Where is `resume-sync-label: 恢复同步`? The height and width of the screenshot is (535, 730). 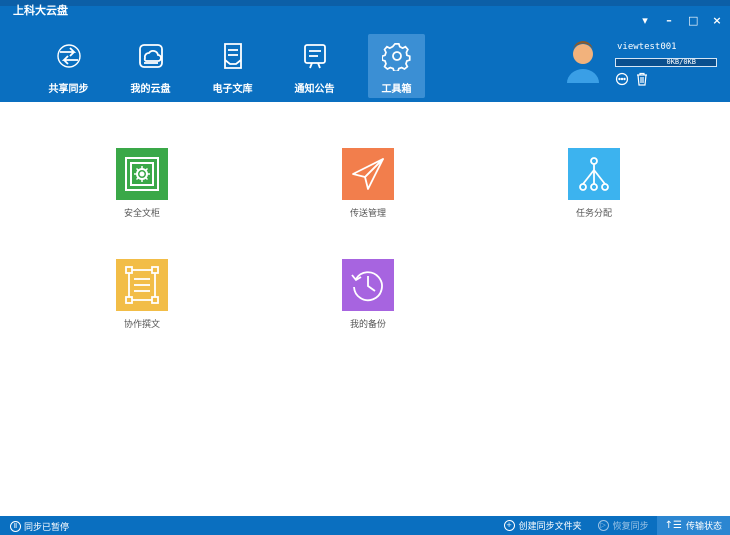 resume-sync-label: 恢复同步 is located at coordinates (630, 527).